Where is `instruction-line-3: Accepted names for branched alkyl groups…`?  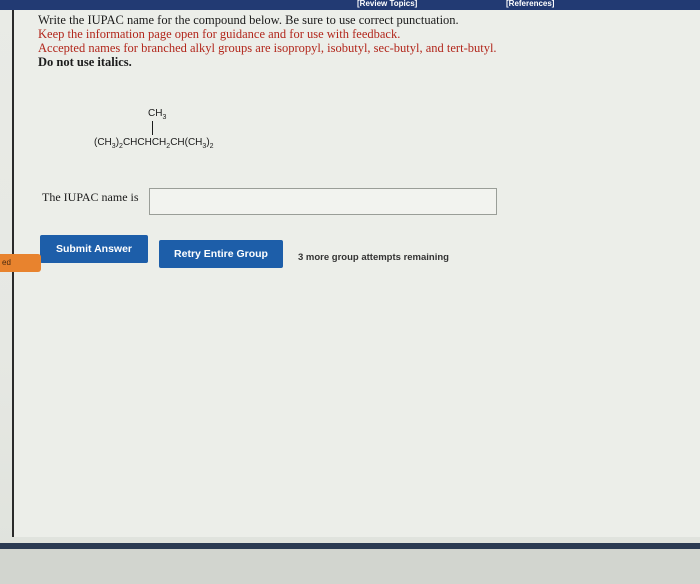 instruction-line-3: Accepted names for branched alkyl groups… is located at coordinates (267, 48).